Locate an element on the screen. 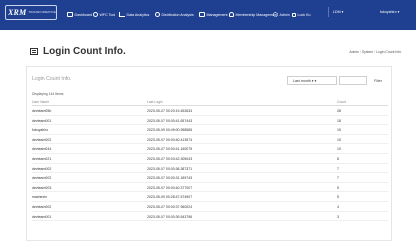 This screenshot has height=246, width=416. cell-last-login: 2023-05-07 00:00:31.189743 is located at coordinates (170, 178).